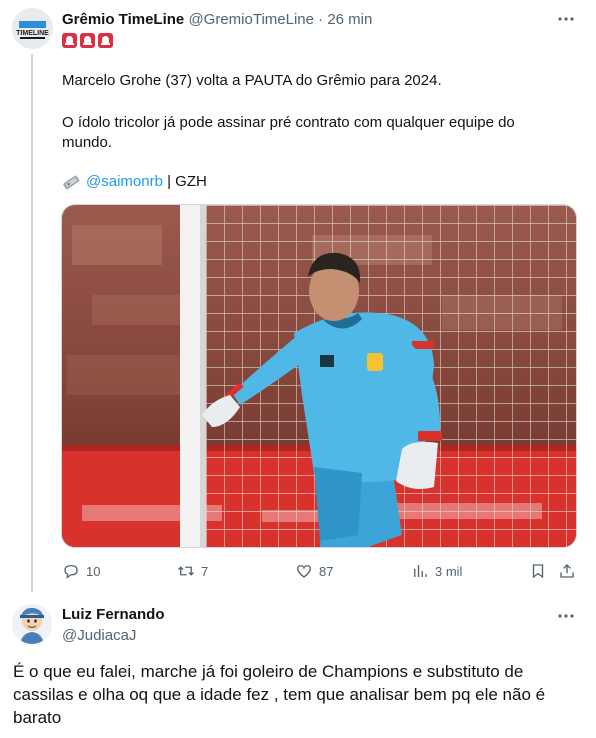  Describe the element at coordinates (32, 624) in the screenshot. I see `reply-author-avatar` at that location.